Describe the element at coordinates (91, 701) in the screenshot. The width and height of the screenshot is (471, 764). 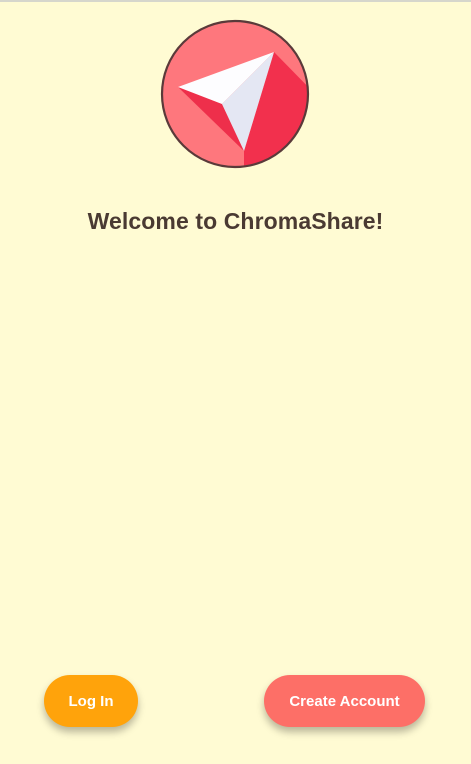
I see `login-button: Log In` at that location.